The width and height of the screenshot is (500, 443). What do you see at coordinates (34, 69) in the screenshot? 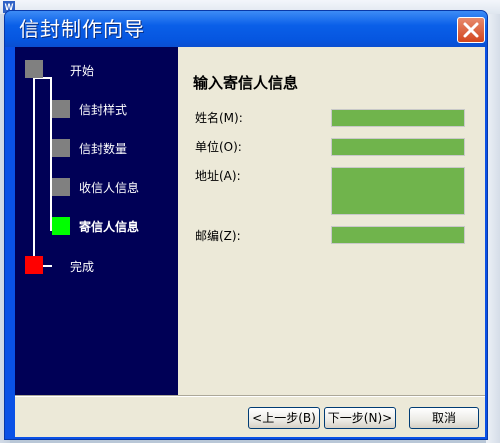
I see `step-node-start` at bounding box center [34, 69].